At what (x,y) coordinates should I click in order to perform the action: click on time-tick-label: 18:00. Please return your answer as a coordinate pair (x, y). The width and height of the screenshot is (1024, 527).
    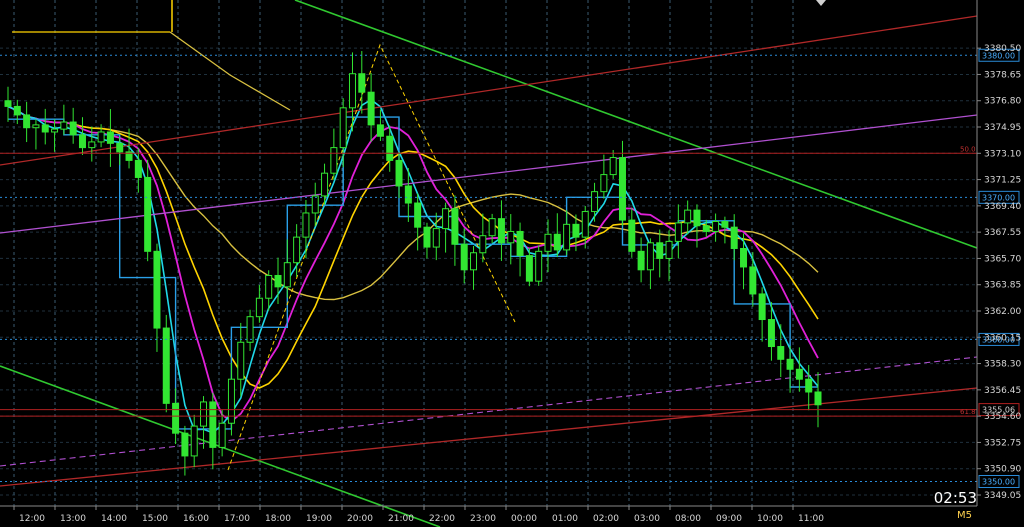
    Looking at the image, I should click on (278, 519).